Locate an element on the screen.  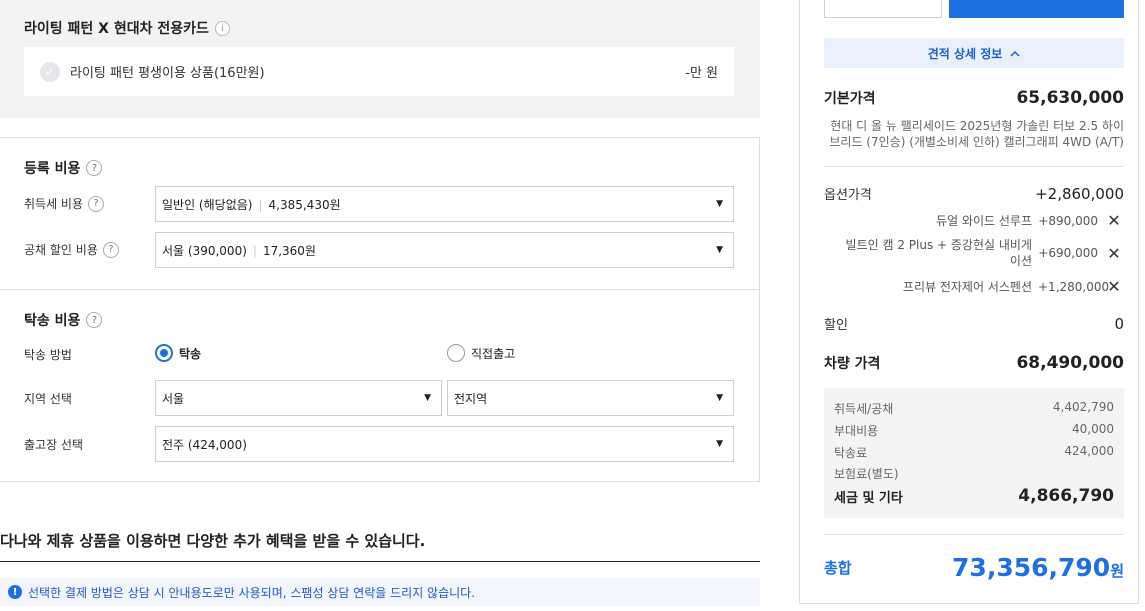
tax-total-row: 세금 및 기타 4,866,790 is located at coordinates (974, 496).